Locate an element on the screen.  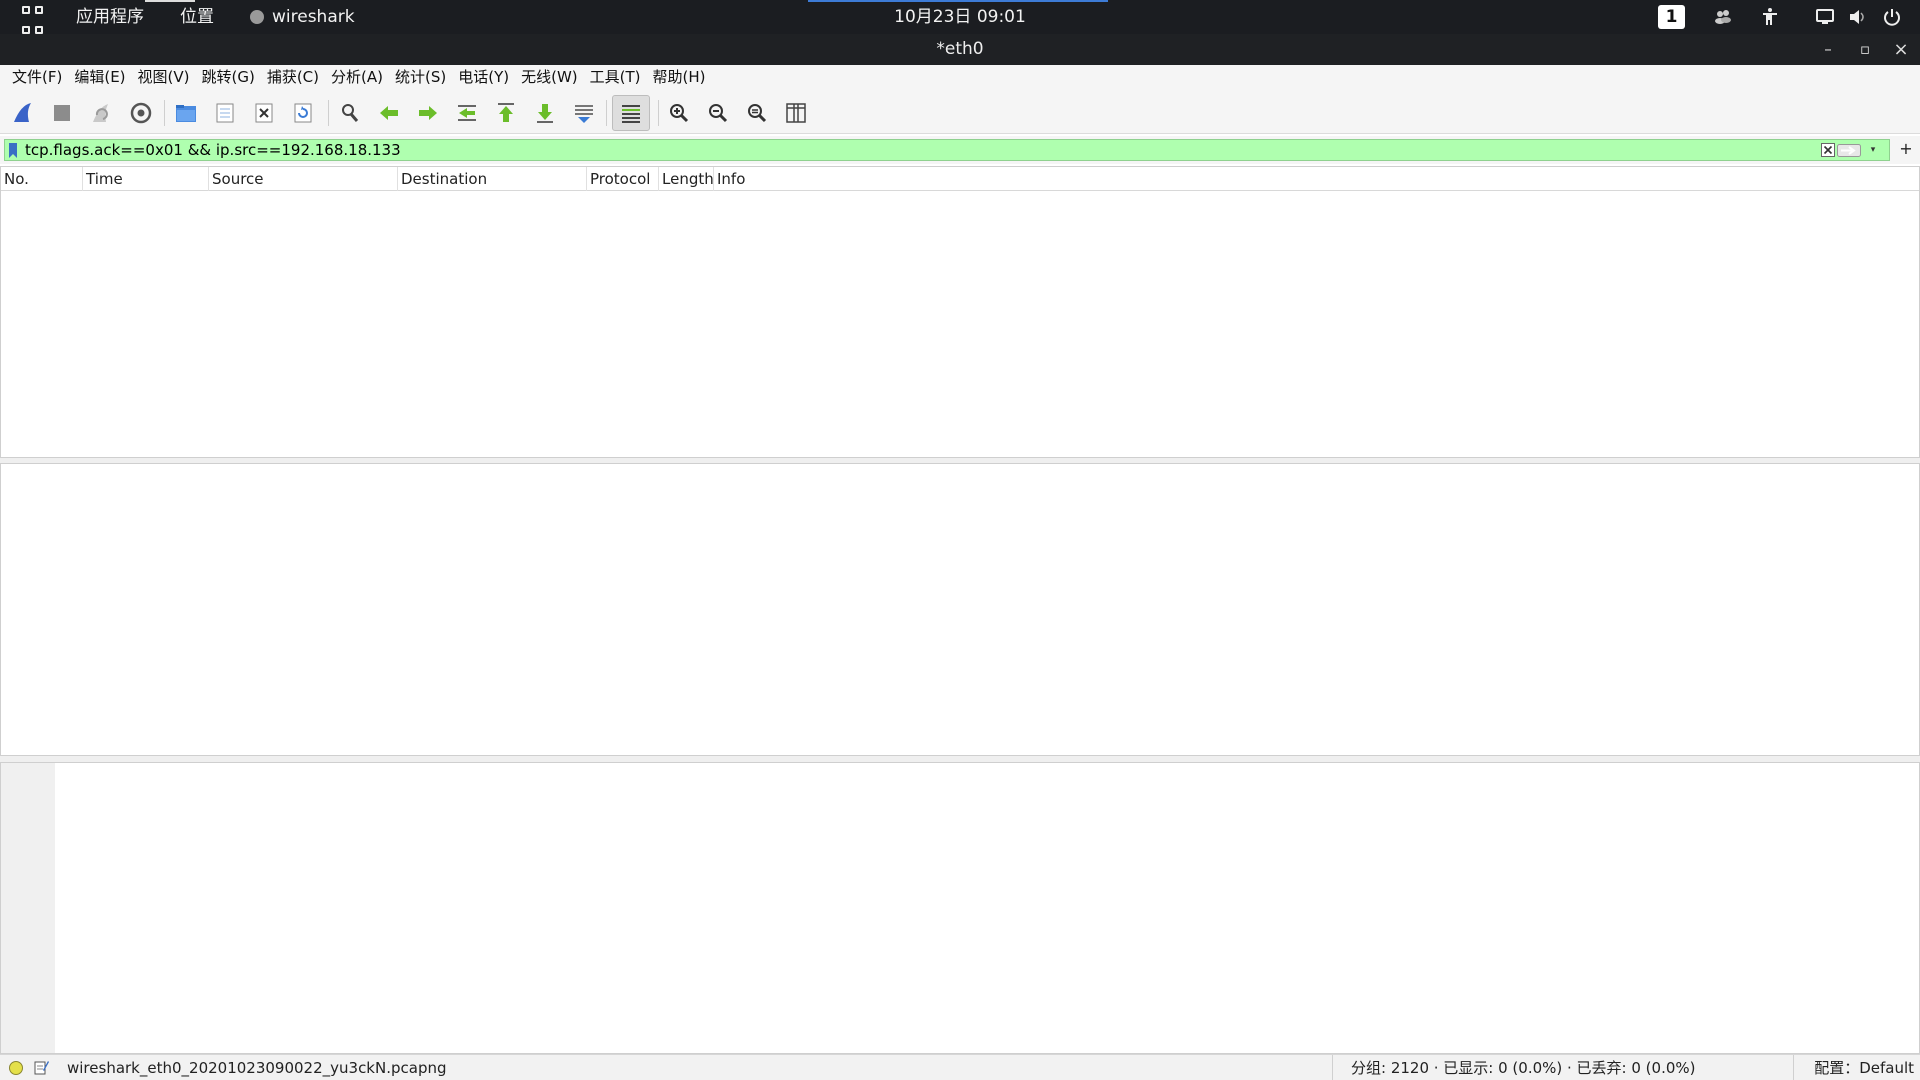
reload-file-icon is located at coordinates (303, 113).